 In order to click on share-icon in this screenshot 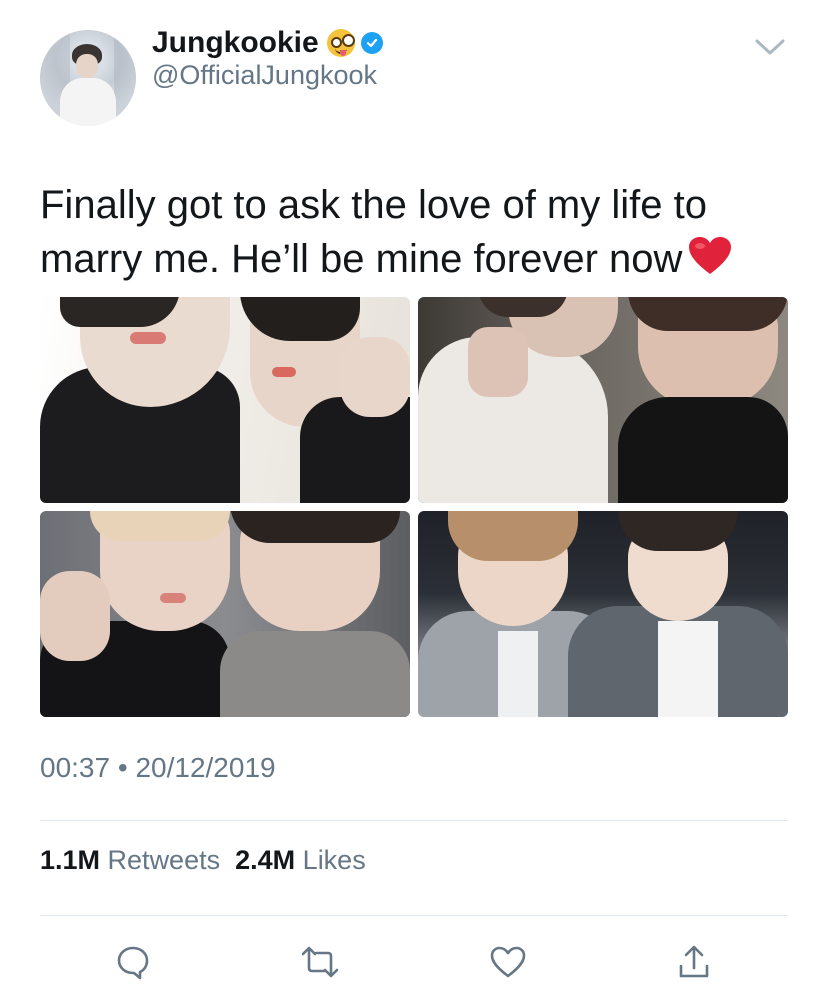, I will do `click(694, 961)`.